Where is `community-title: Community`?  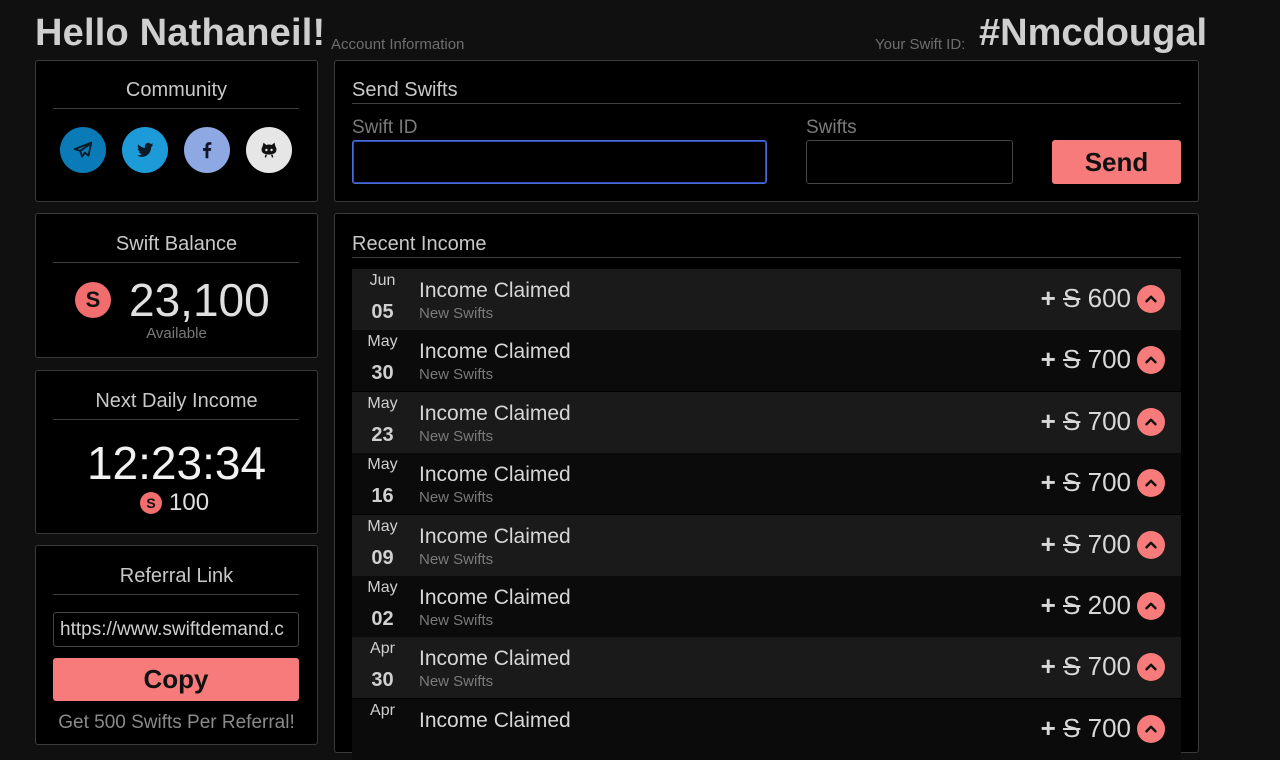 community-title: Community is located at coordinates (176, 90).